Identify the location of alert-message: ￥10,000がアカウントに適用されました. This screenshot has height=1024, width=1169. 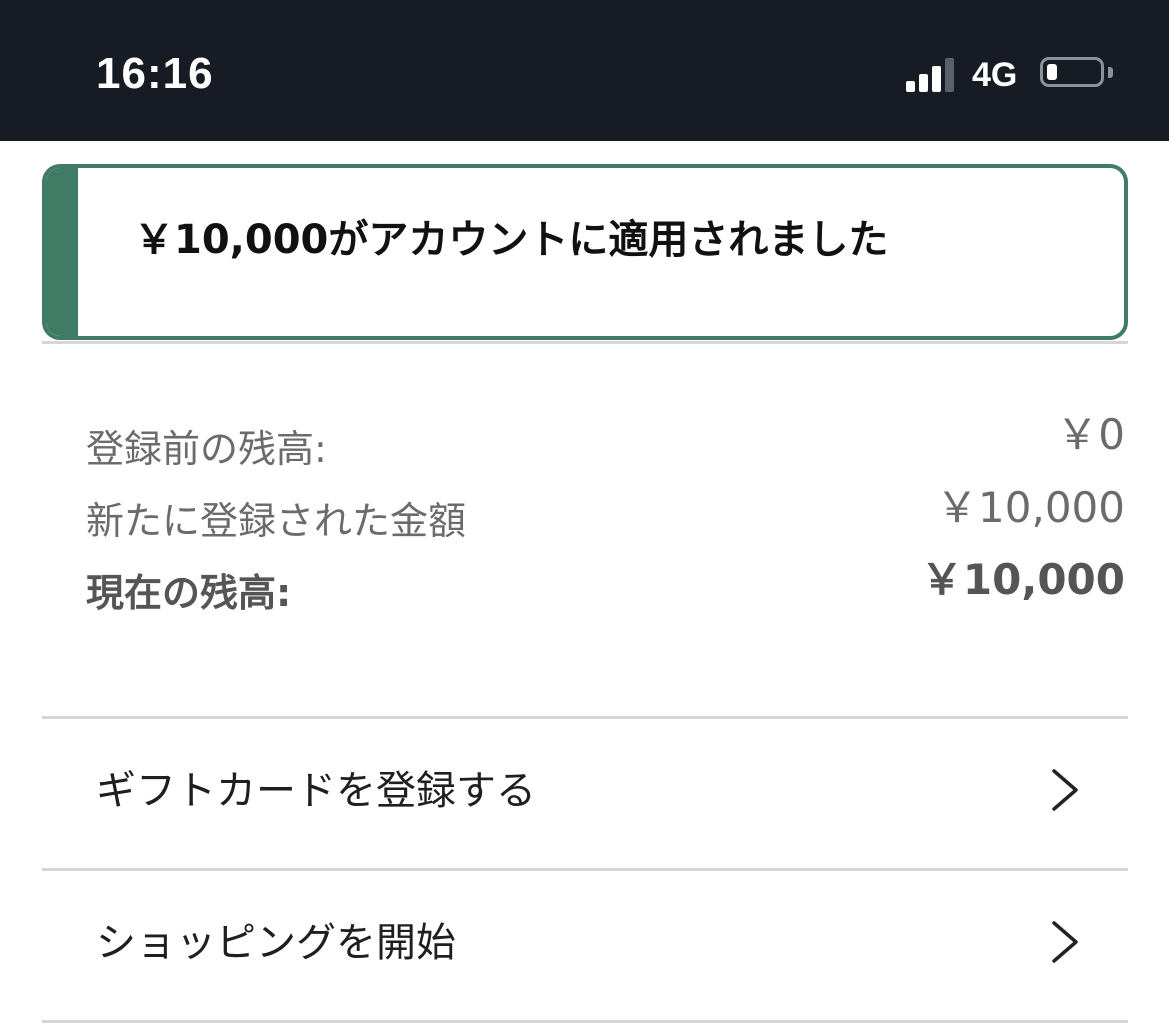
(511, 240).